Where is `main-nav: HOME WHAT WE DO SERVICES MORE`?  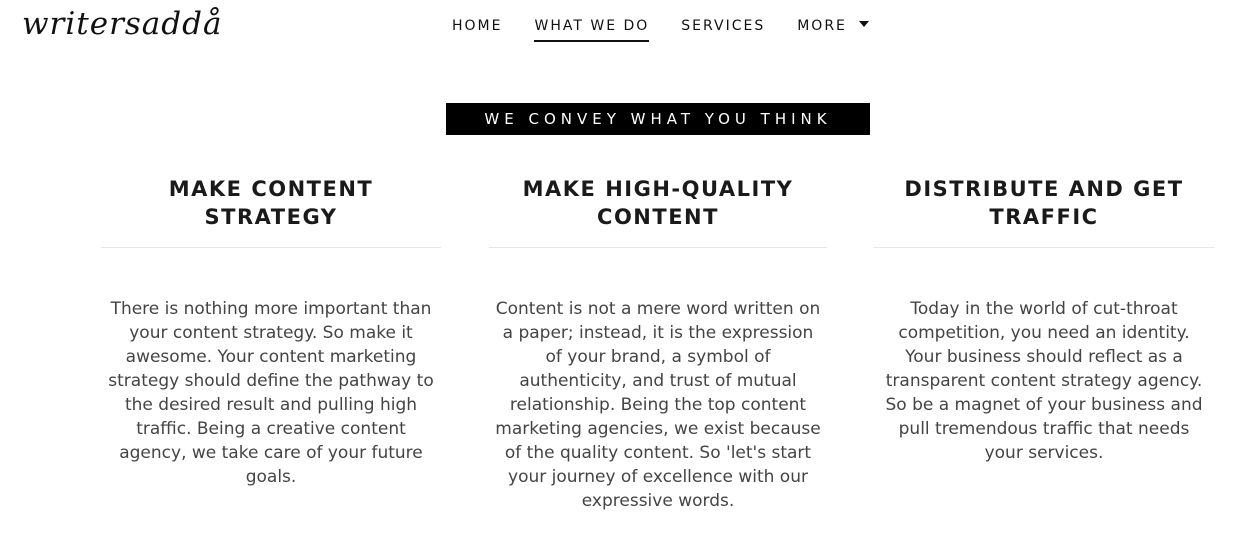
main-nav: HOME WHAT WE DO SERVICES MORE is located at coordinates (661, 30).